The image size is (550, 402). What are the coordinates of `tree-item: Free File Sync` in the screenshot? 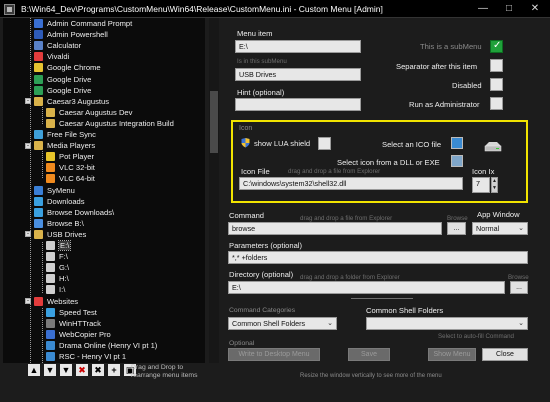 It's located at (65, 134).